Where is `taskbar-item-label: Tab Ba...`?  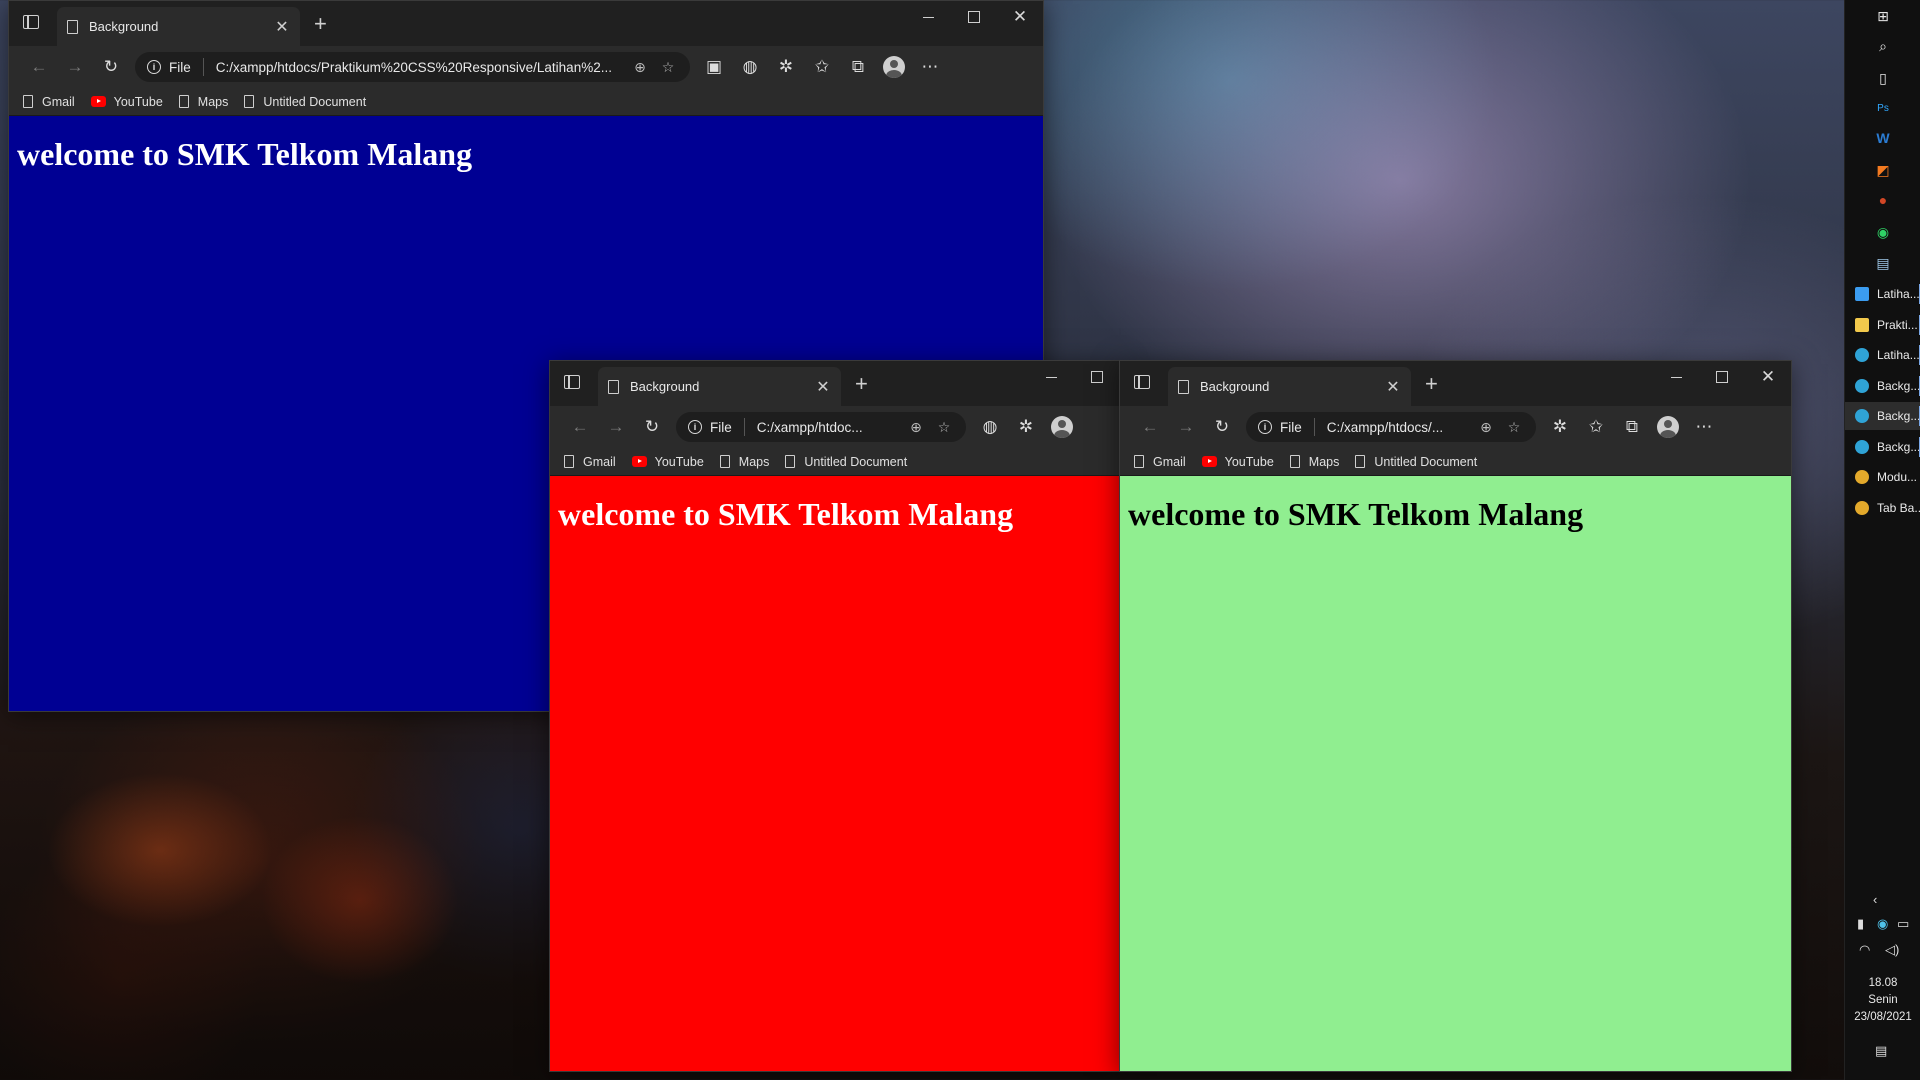
taskbar-item-label: Tab Ba... is located at coordinates (1898, 507).